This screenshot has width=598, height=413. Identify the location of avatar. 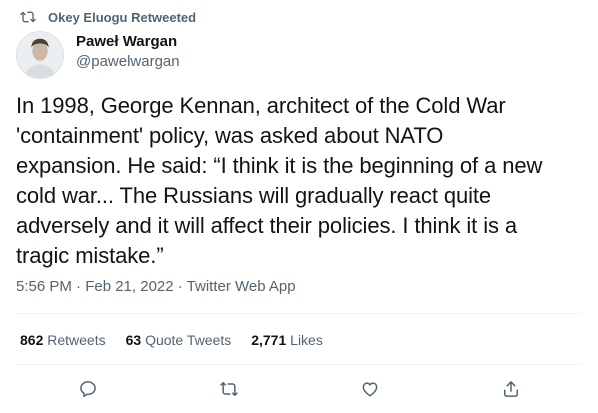
(40, 55).